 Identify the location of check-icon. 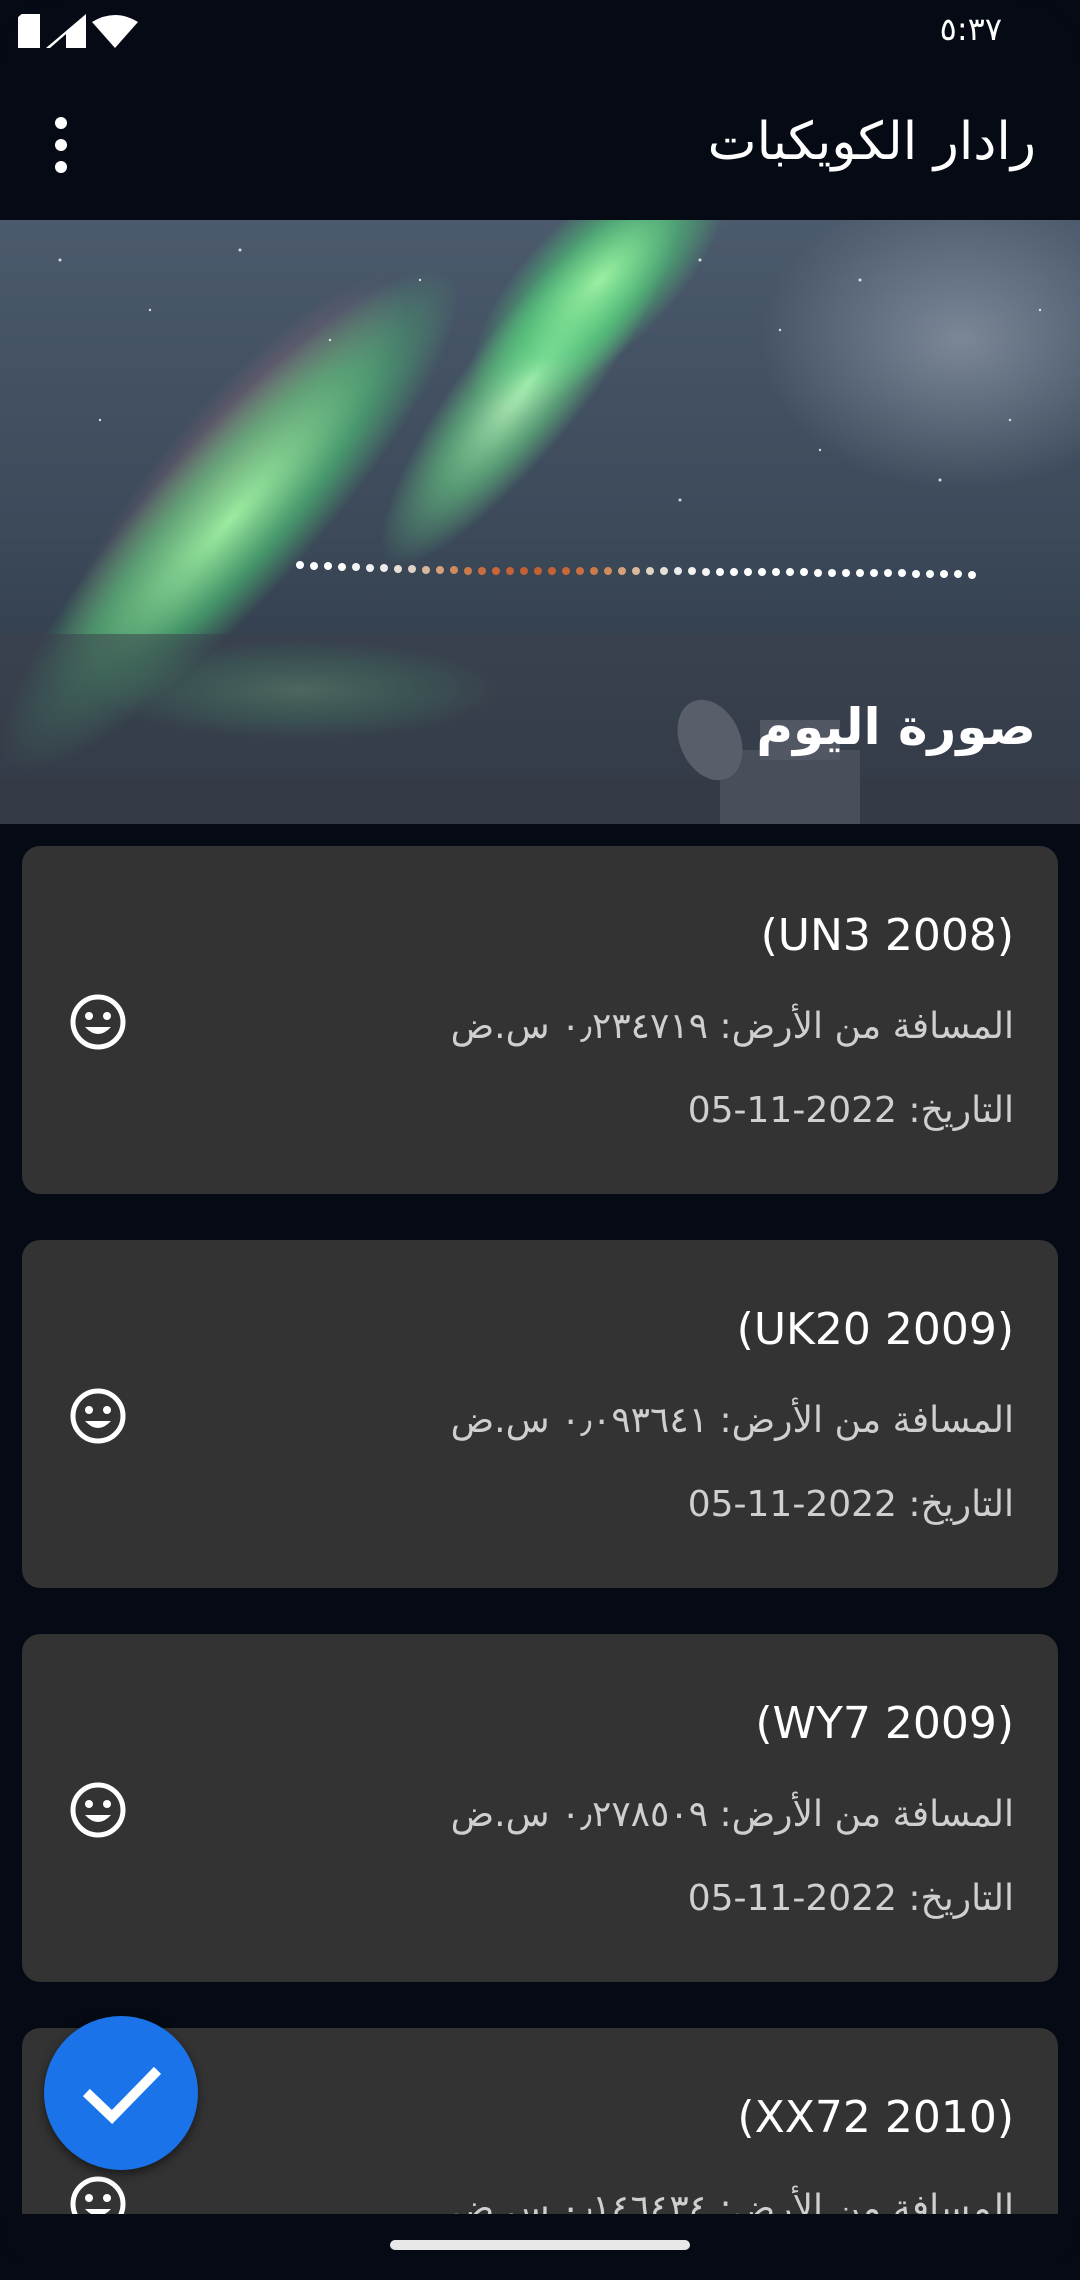
(122, 2095).